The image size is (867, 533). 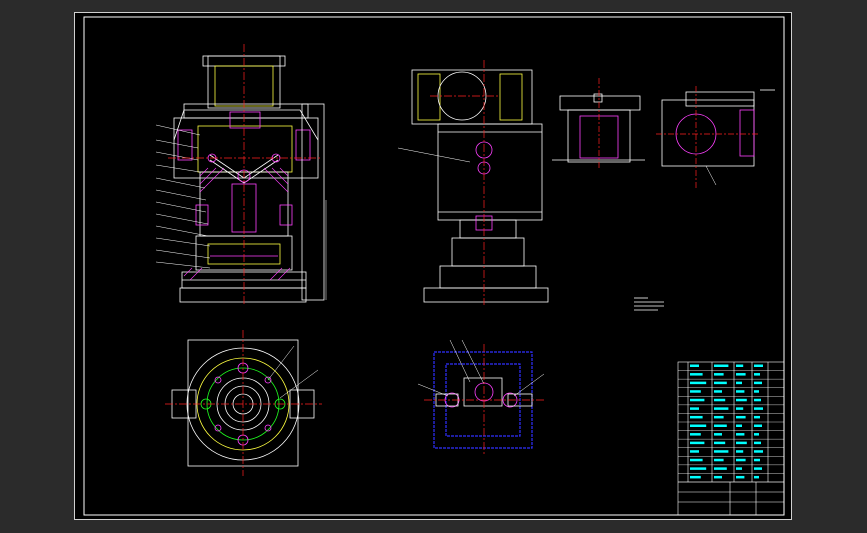 I want to click on side-centerline, so click(x=465, y=182).